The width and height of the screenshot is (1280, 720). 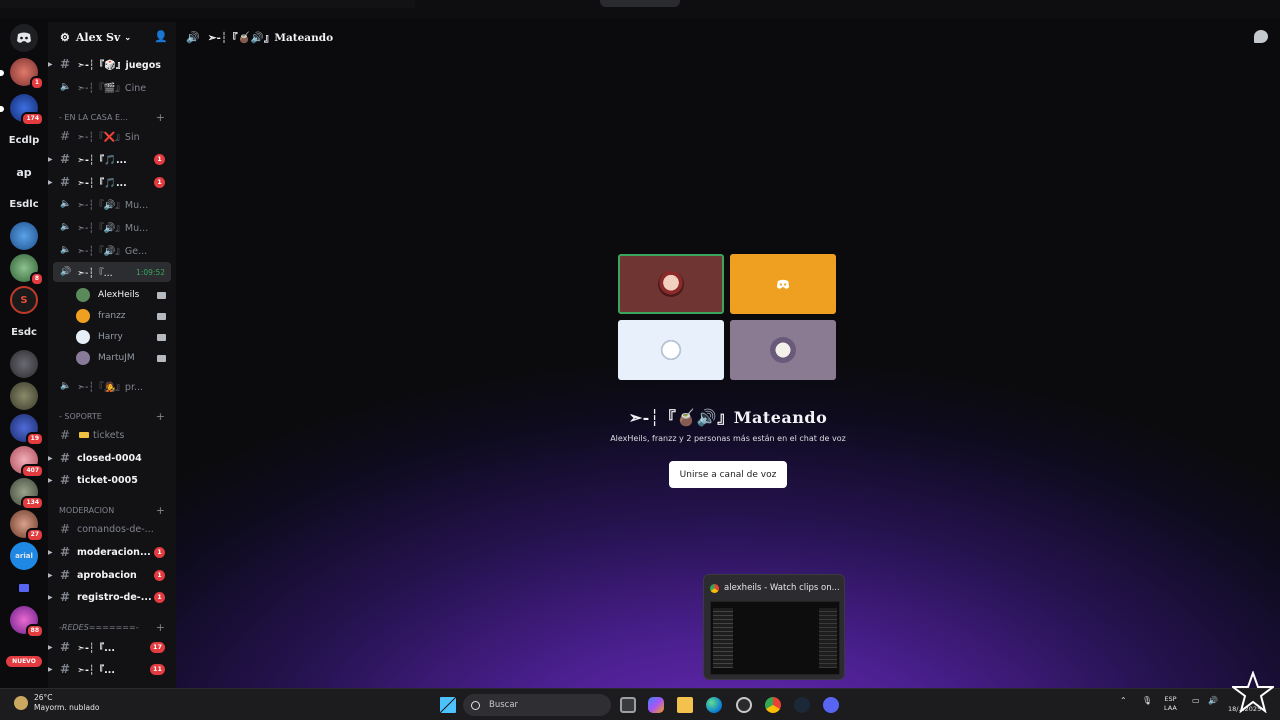 I want to click on taskbar-search: Buscar, so click(x=537, y=705).